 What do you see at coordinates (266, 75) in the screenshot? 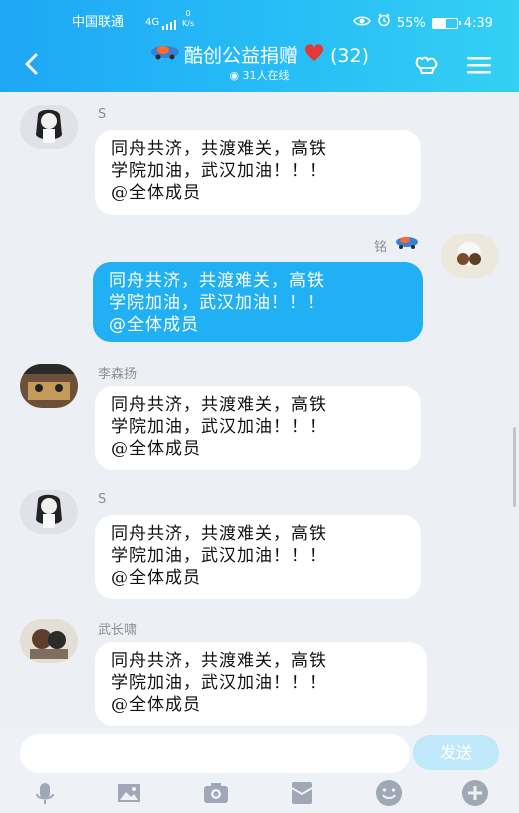
I see `online-text: 31人在线` at bounding box center [266, 75].